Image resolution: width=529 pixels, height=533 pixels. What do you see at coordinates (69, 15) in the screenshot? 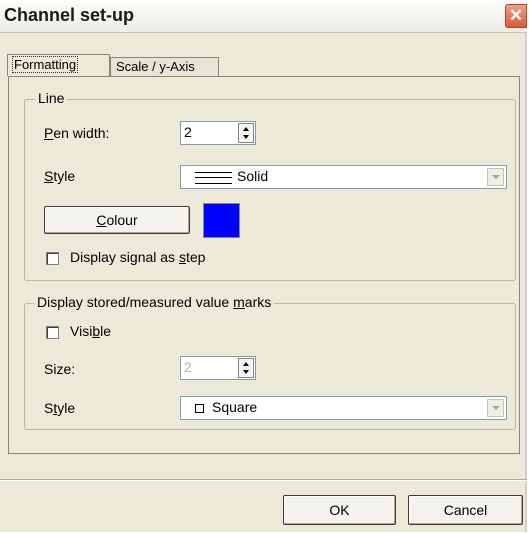
I see `window-title: Channel set-up` at bounding box center [69, 15].